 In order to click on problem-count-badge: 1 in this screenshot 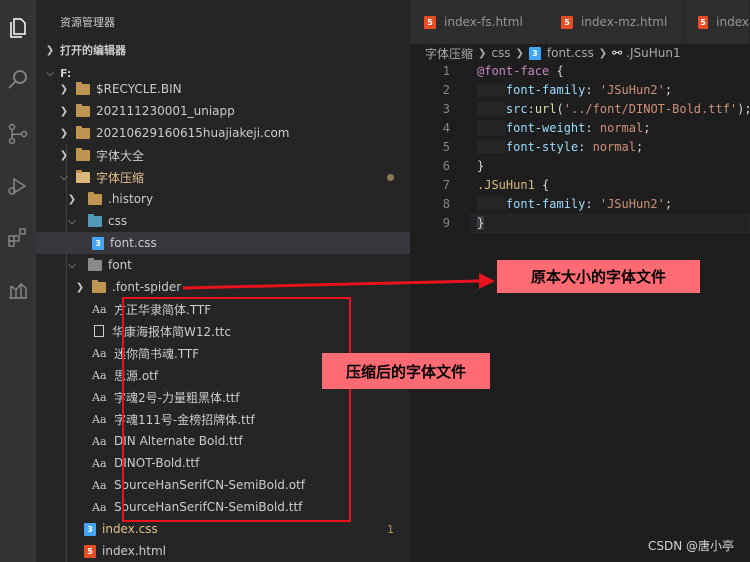, I will do `click(390, 529)`.